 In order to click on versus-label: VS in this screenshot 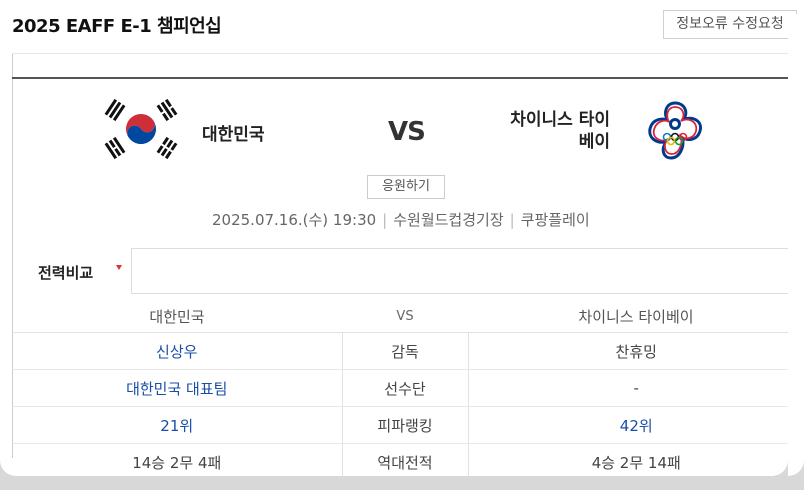, I will do `click(407, 132)`.